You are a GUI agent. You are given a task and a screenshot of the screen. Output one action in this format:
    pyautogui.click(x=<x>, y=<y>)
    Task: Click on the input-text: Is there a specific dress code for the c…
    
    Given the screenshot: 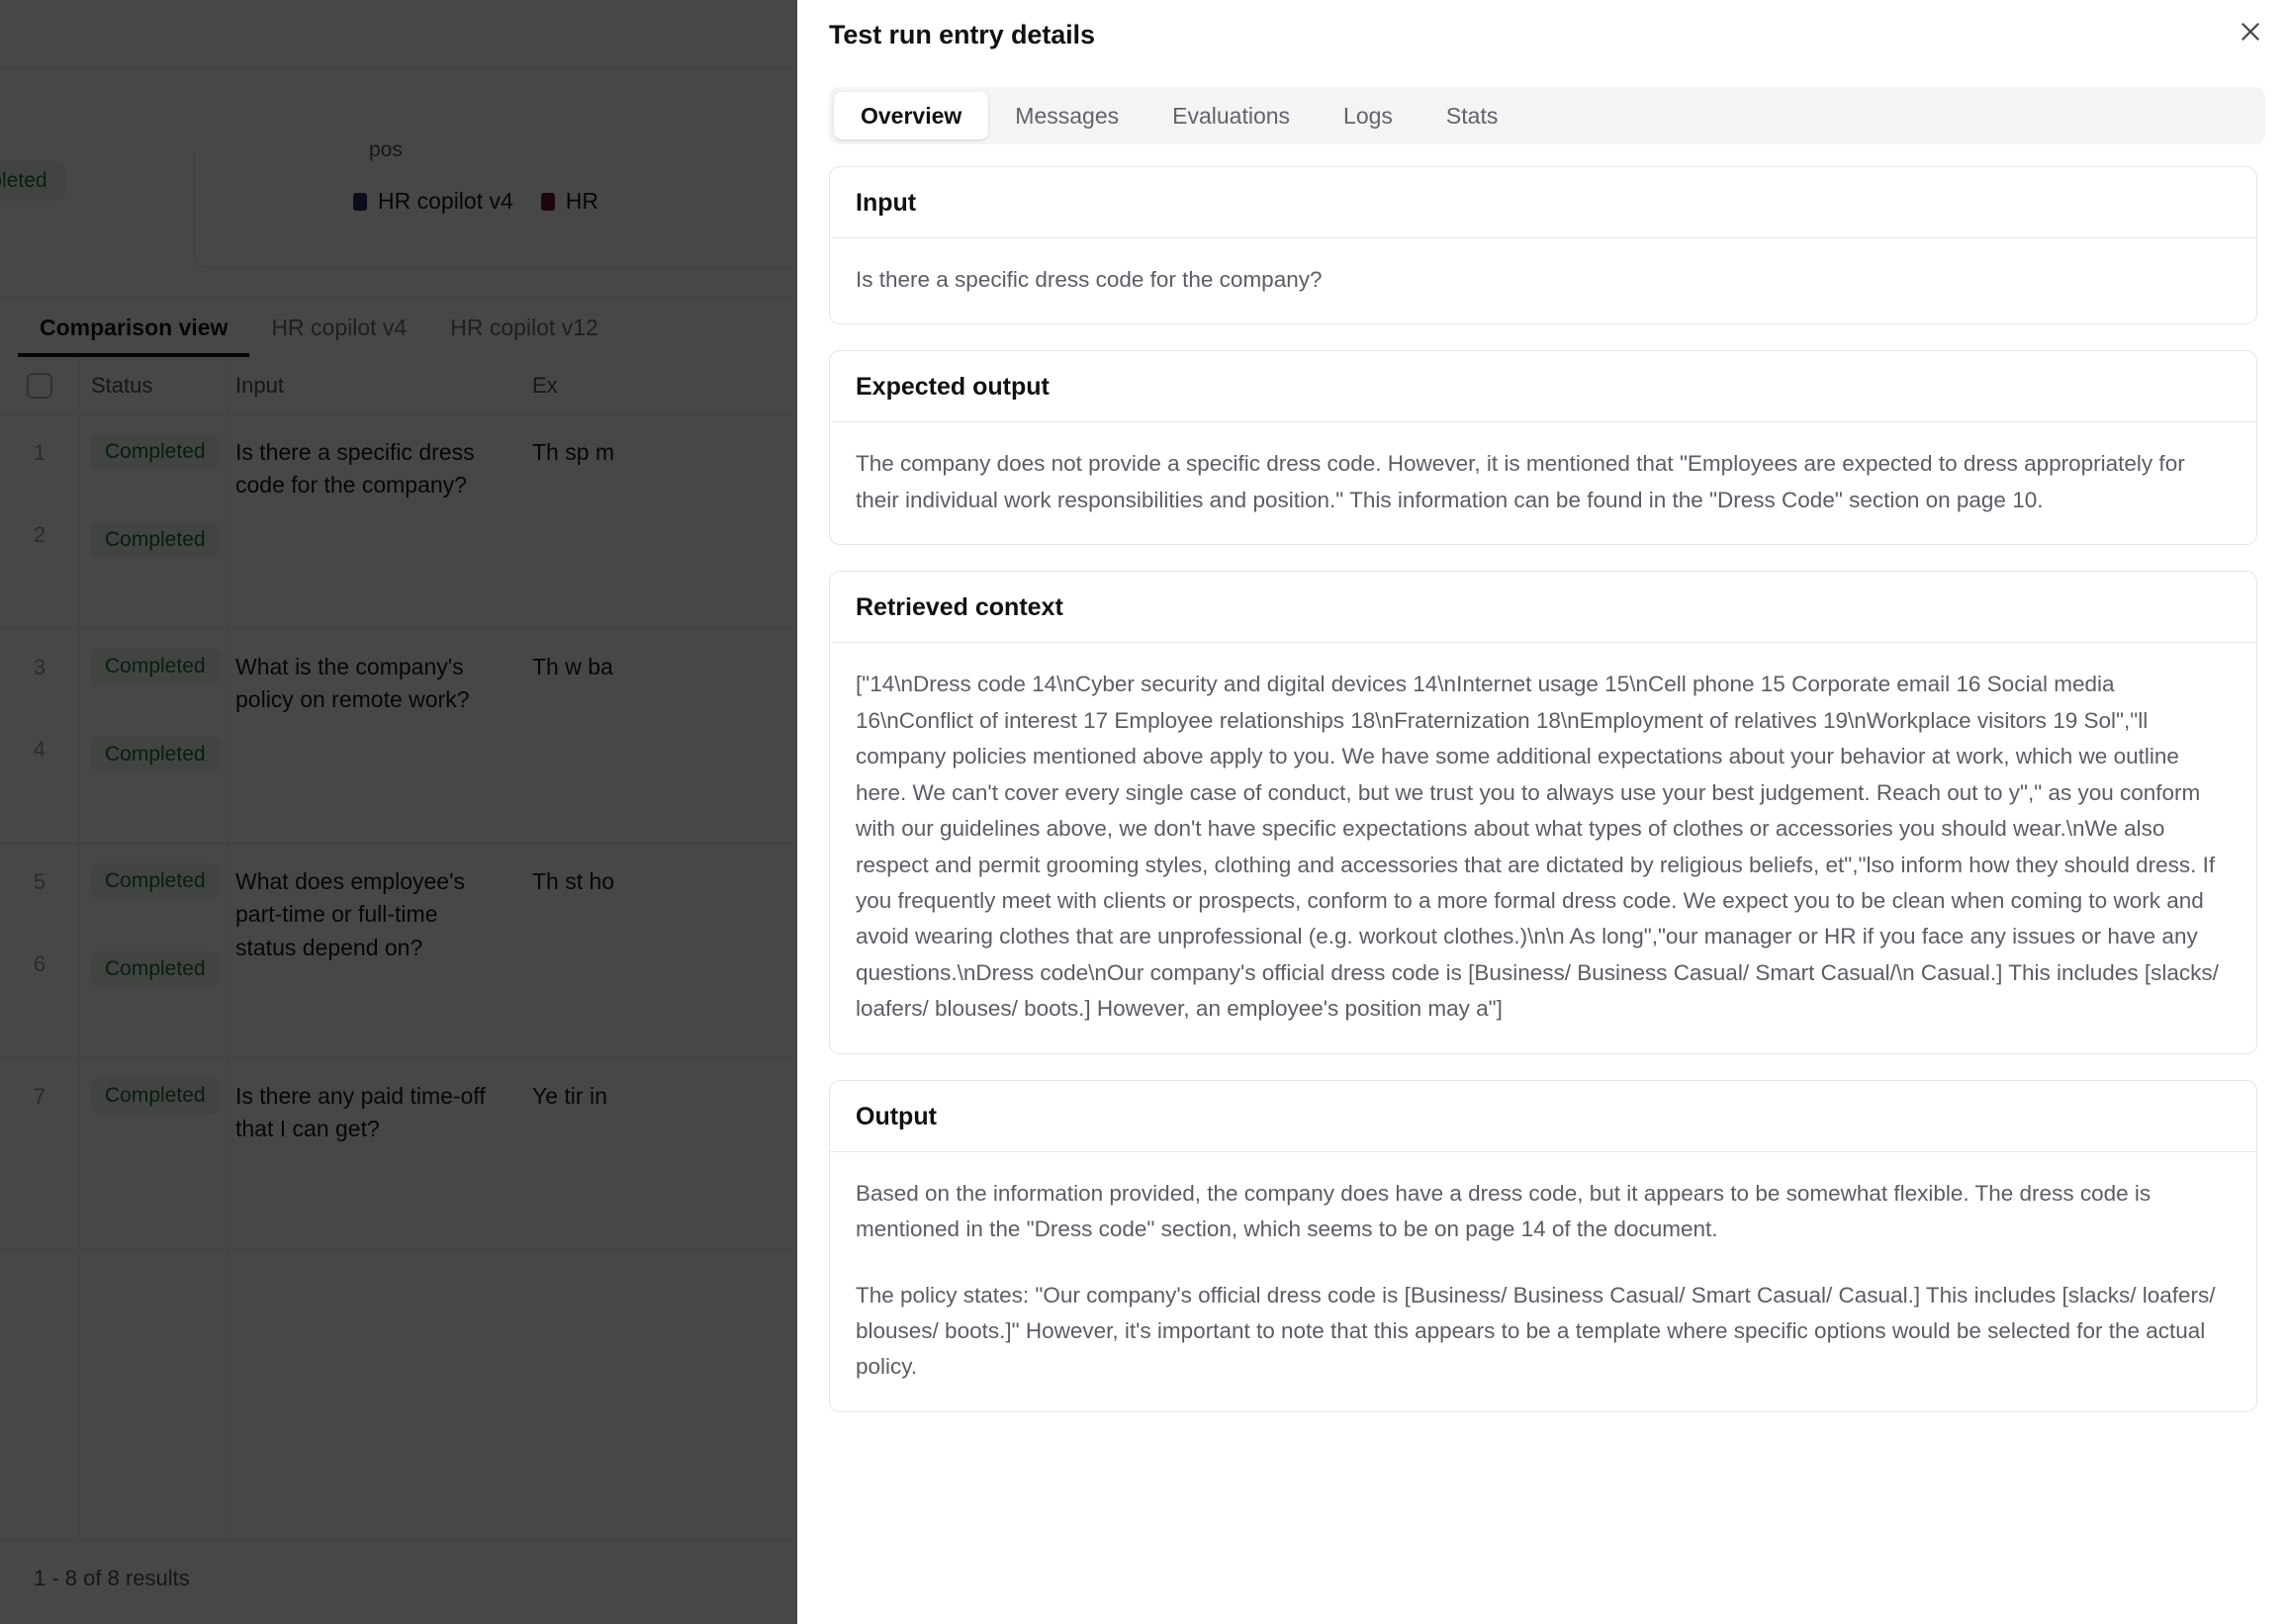 What is the action you would take?
    pyautogui.click(x=1090, y=279)
    